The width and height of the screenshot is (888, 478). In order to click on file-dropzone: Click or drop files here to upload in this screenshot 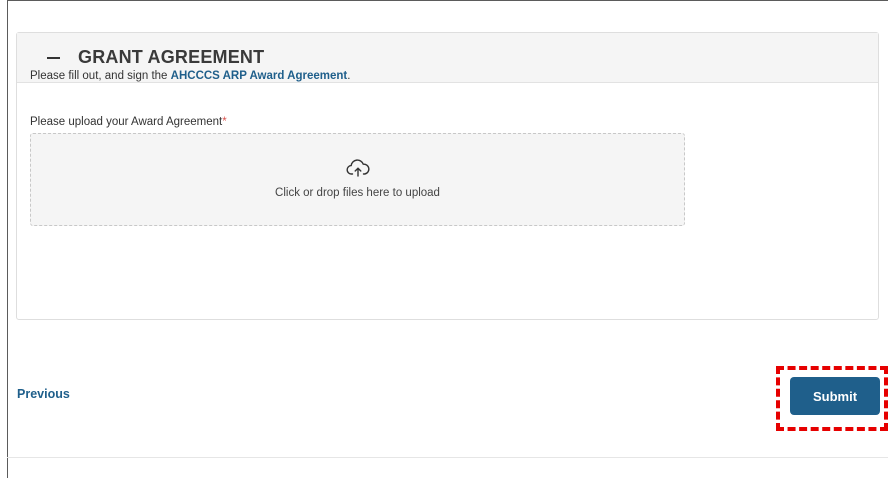, I will do `click(357, 179)`.